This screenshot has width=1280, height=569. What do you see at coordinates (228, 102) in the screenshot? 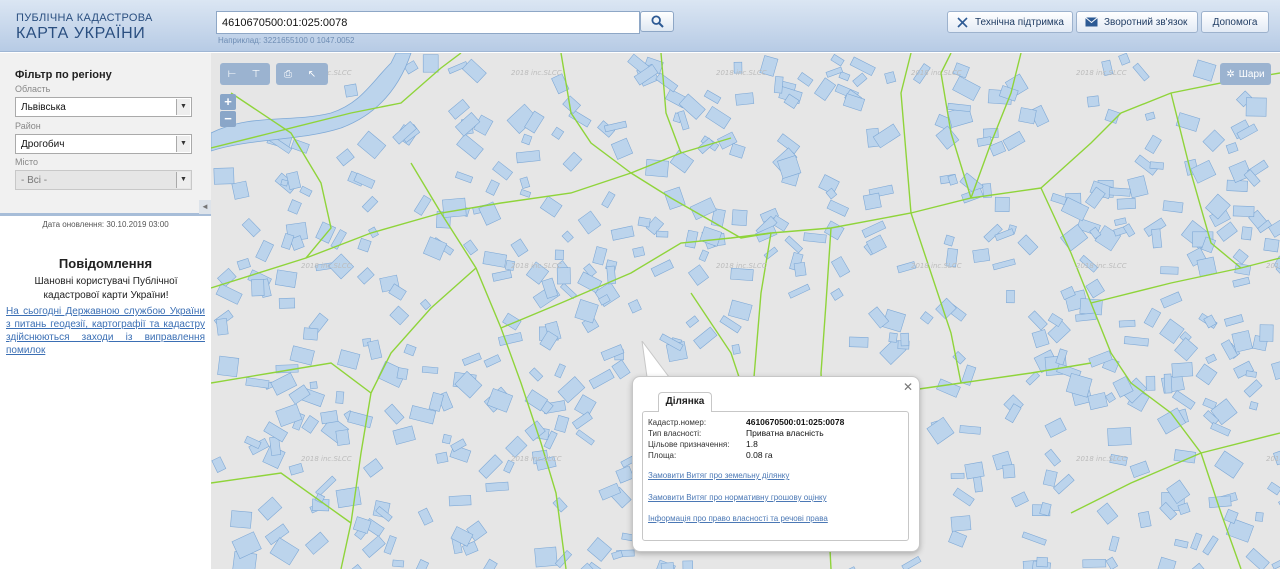
I see `zoom-in-button: +` at bounding box center [228, 102].